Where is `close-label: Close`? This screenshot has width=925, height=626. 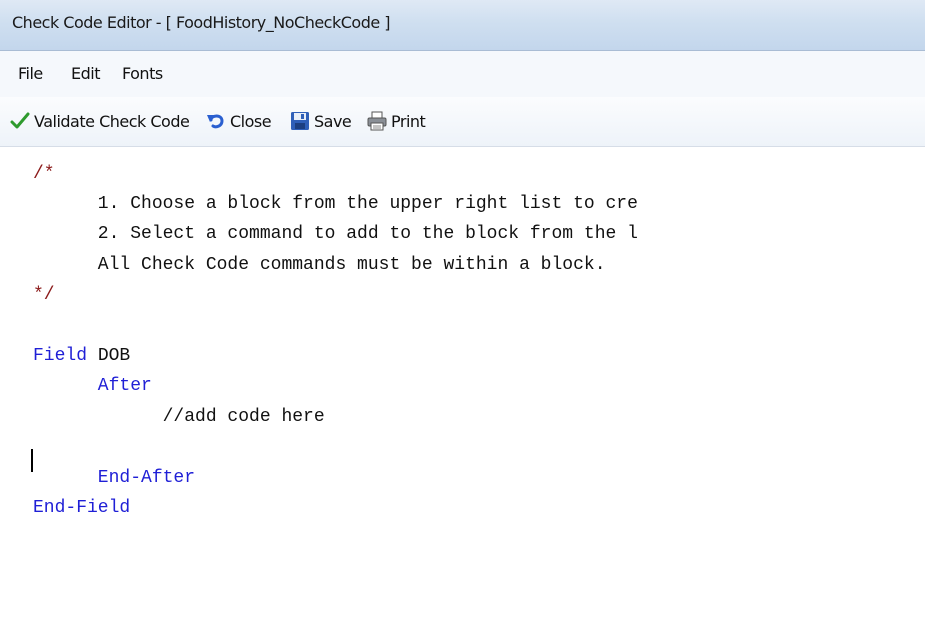
close-label: Close is located at coordinates (251, 121).